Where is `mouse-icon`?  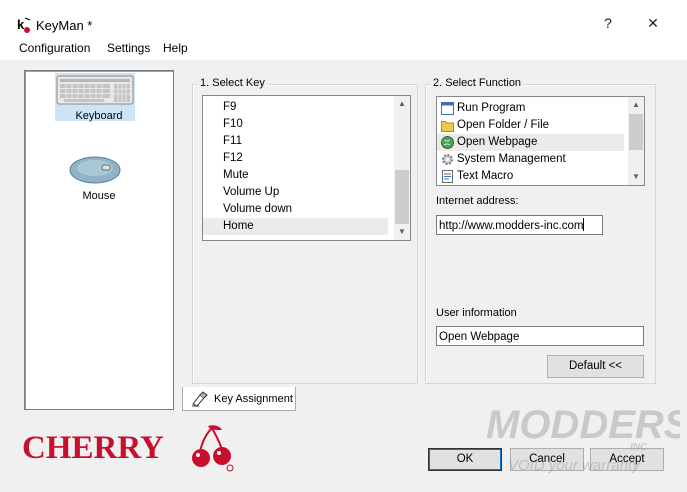 mouse-icon is located at coordinates (95, 170).